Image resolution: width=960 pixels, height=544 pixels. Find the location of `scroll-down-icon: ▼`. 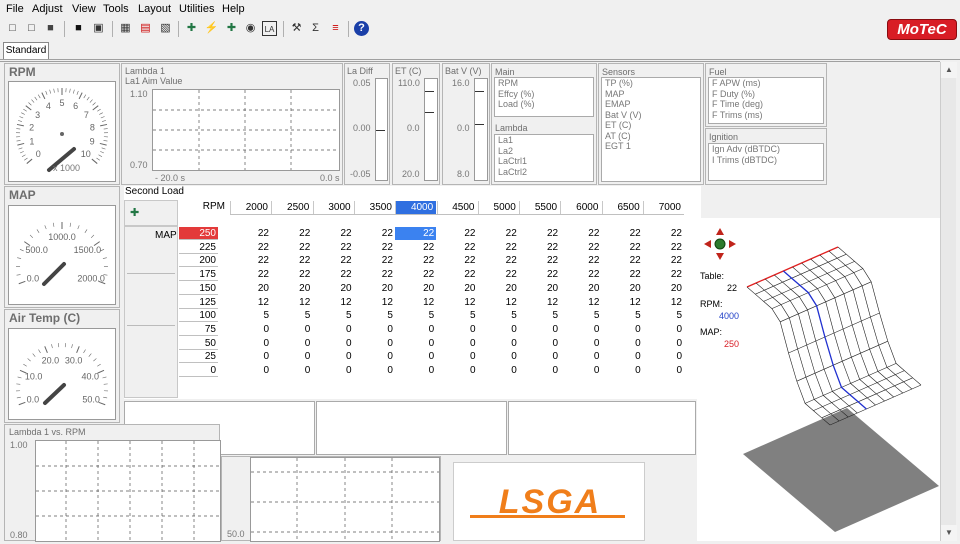

scroll-down-icon: ▼ is located at coordinates (949, 533).